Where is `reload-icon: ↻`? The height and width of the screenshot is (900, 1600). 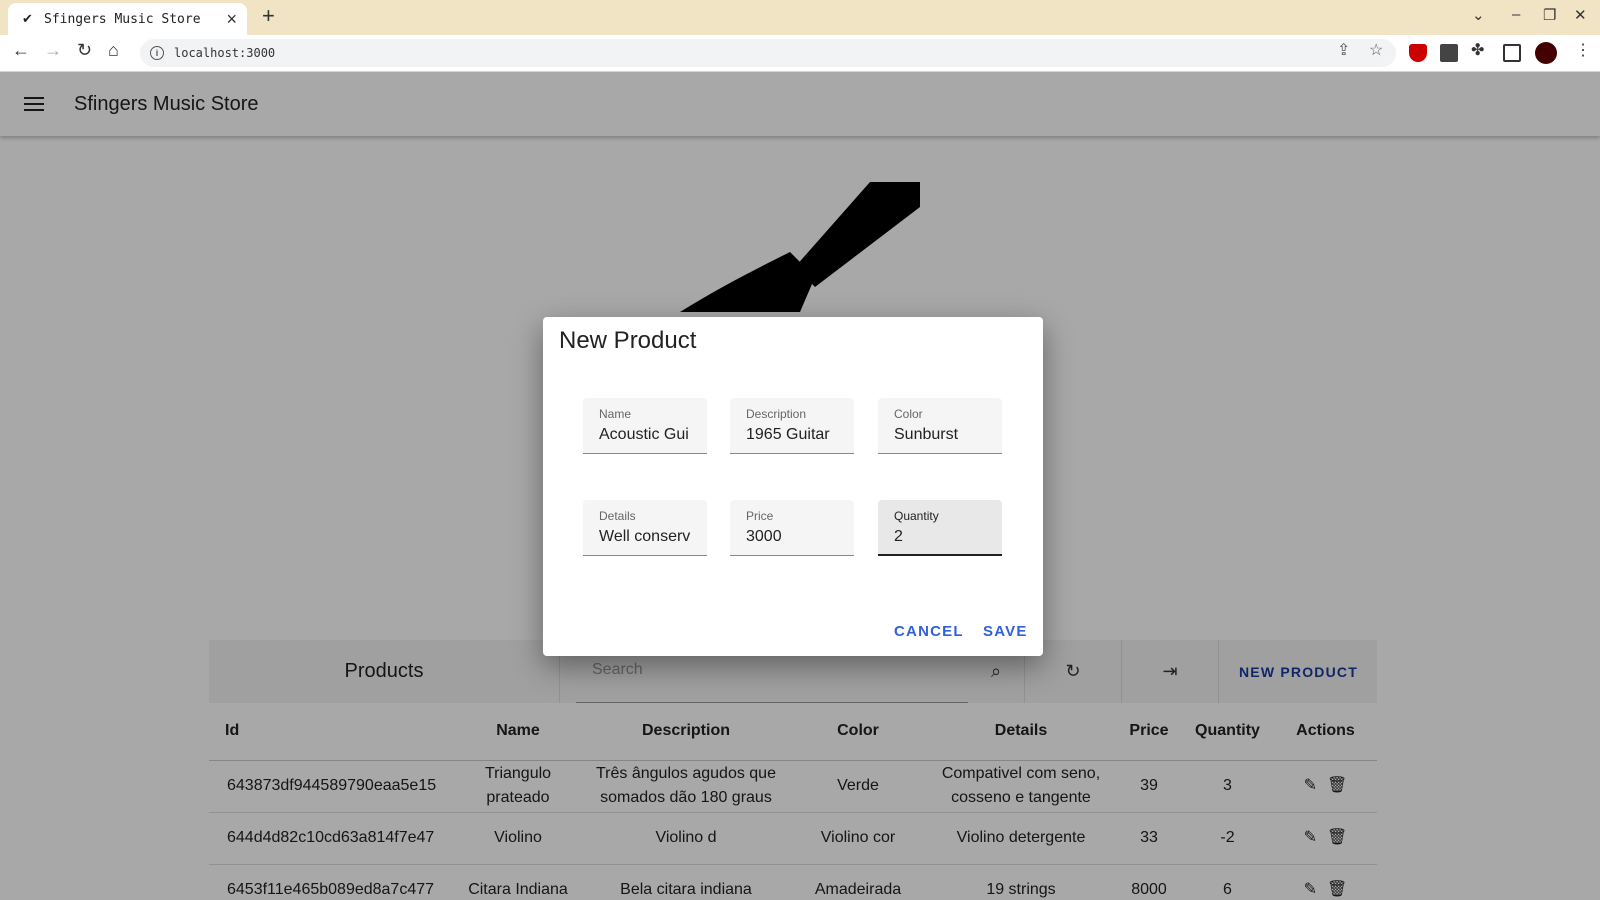
reload-icon: ↻ is located at coordinates (84, 50).